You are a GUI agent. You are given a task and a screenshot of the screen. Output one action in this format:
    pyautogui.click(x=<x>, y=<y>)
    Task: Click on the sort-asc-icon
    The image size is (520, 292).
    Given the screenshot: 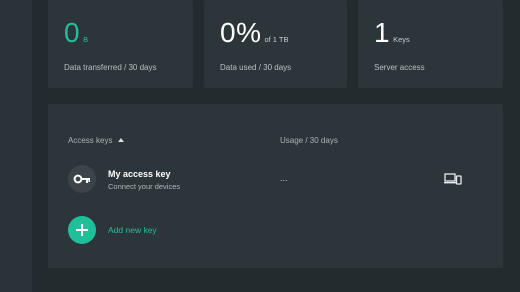 What is the action you would take?
    pyautogui.click(x=121, y=140)
    